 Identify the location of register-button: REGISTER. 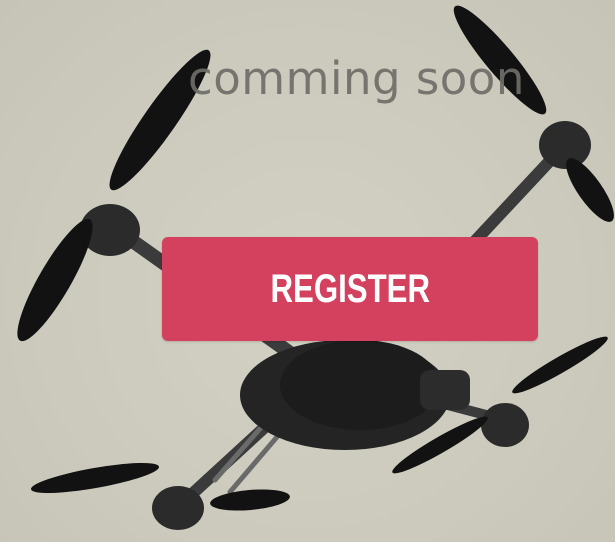
(350, 289).